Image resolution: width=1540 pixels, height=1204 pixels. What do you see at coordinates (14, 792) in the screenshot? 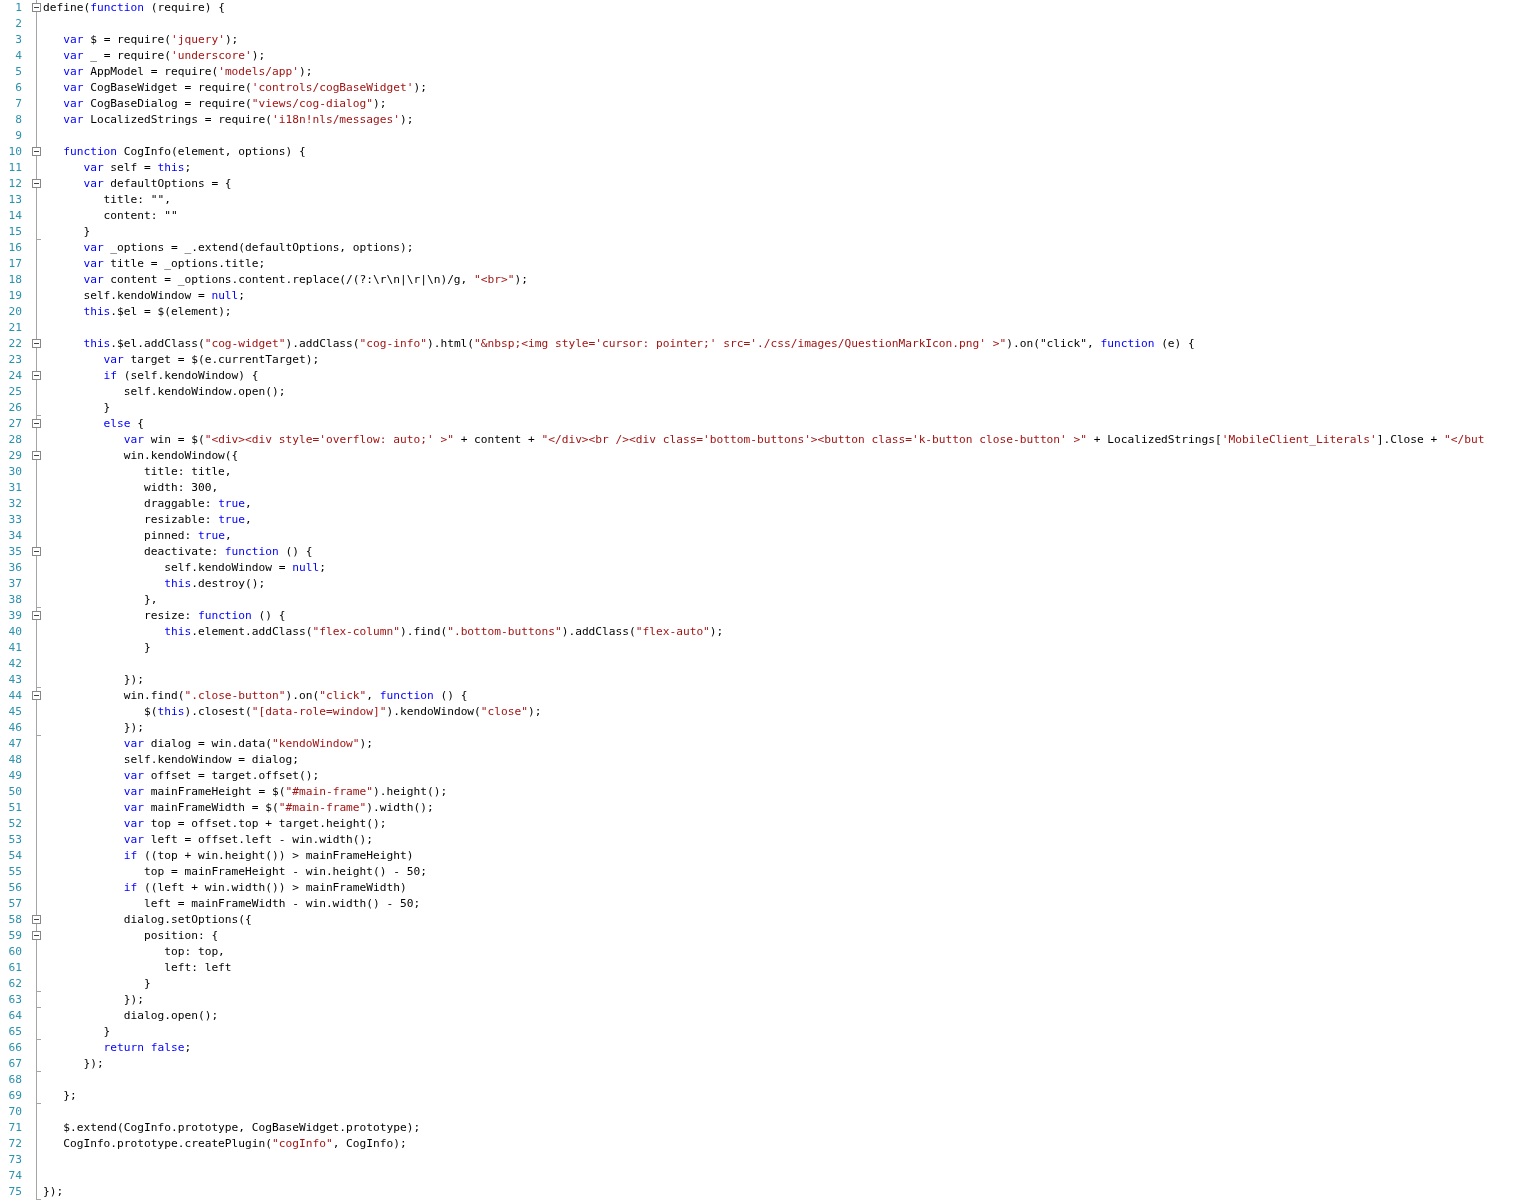
I see `line-number: 50` at bounding box center [14, 792].